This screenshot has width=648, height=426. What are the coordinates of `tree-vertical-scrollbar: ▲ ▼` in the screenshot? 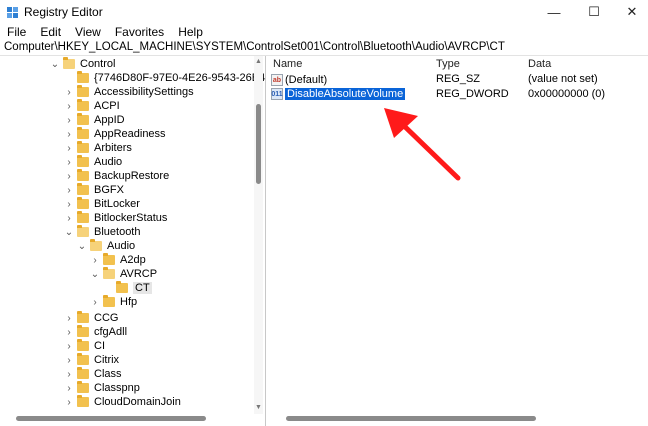 It's located at (258, 235).